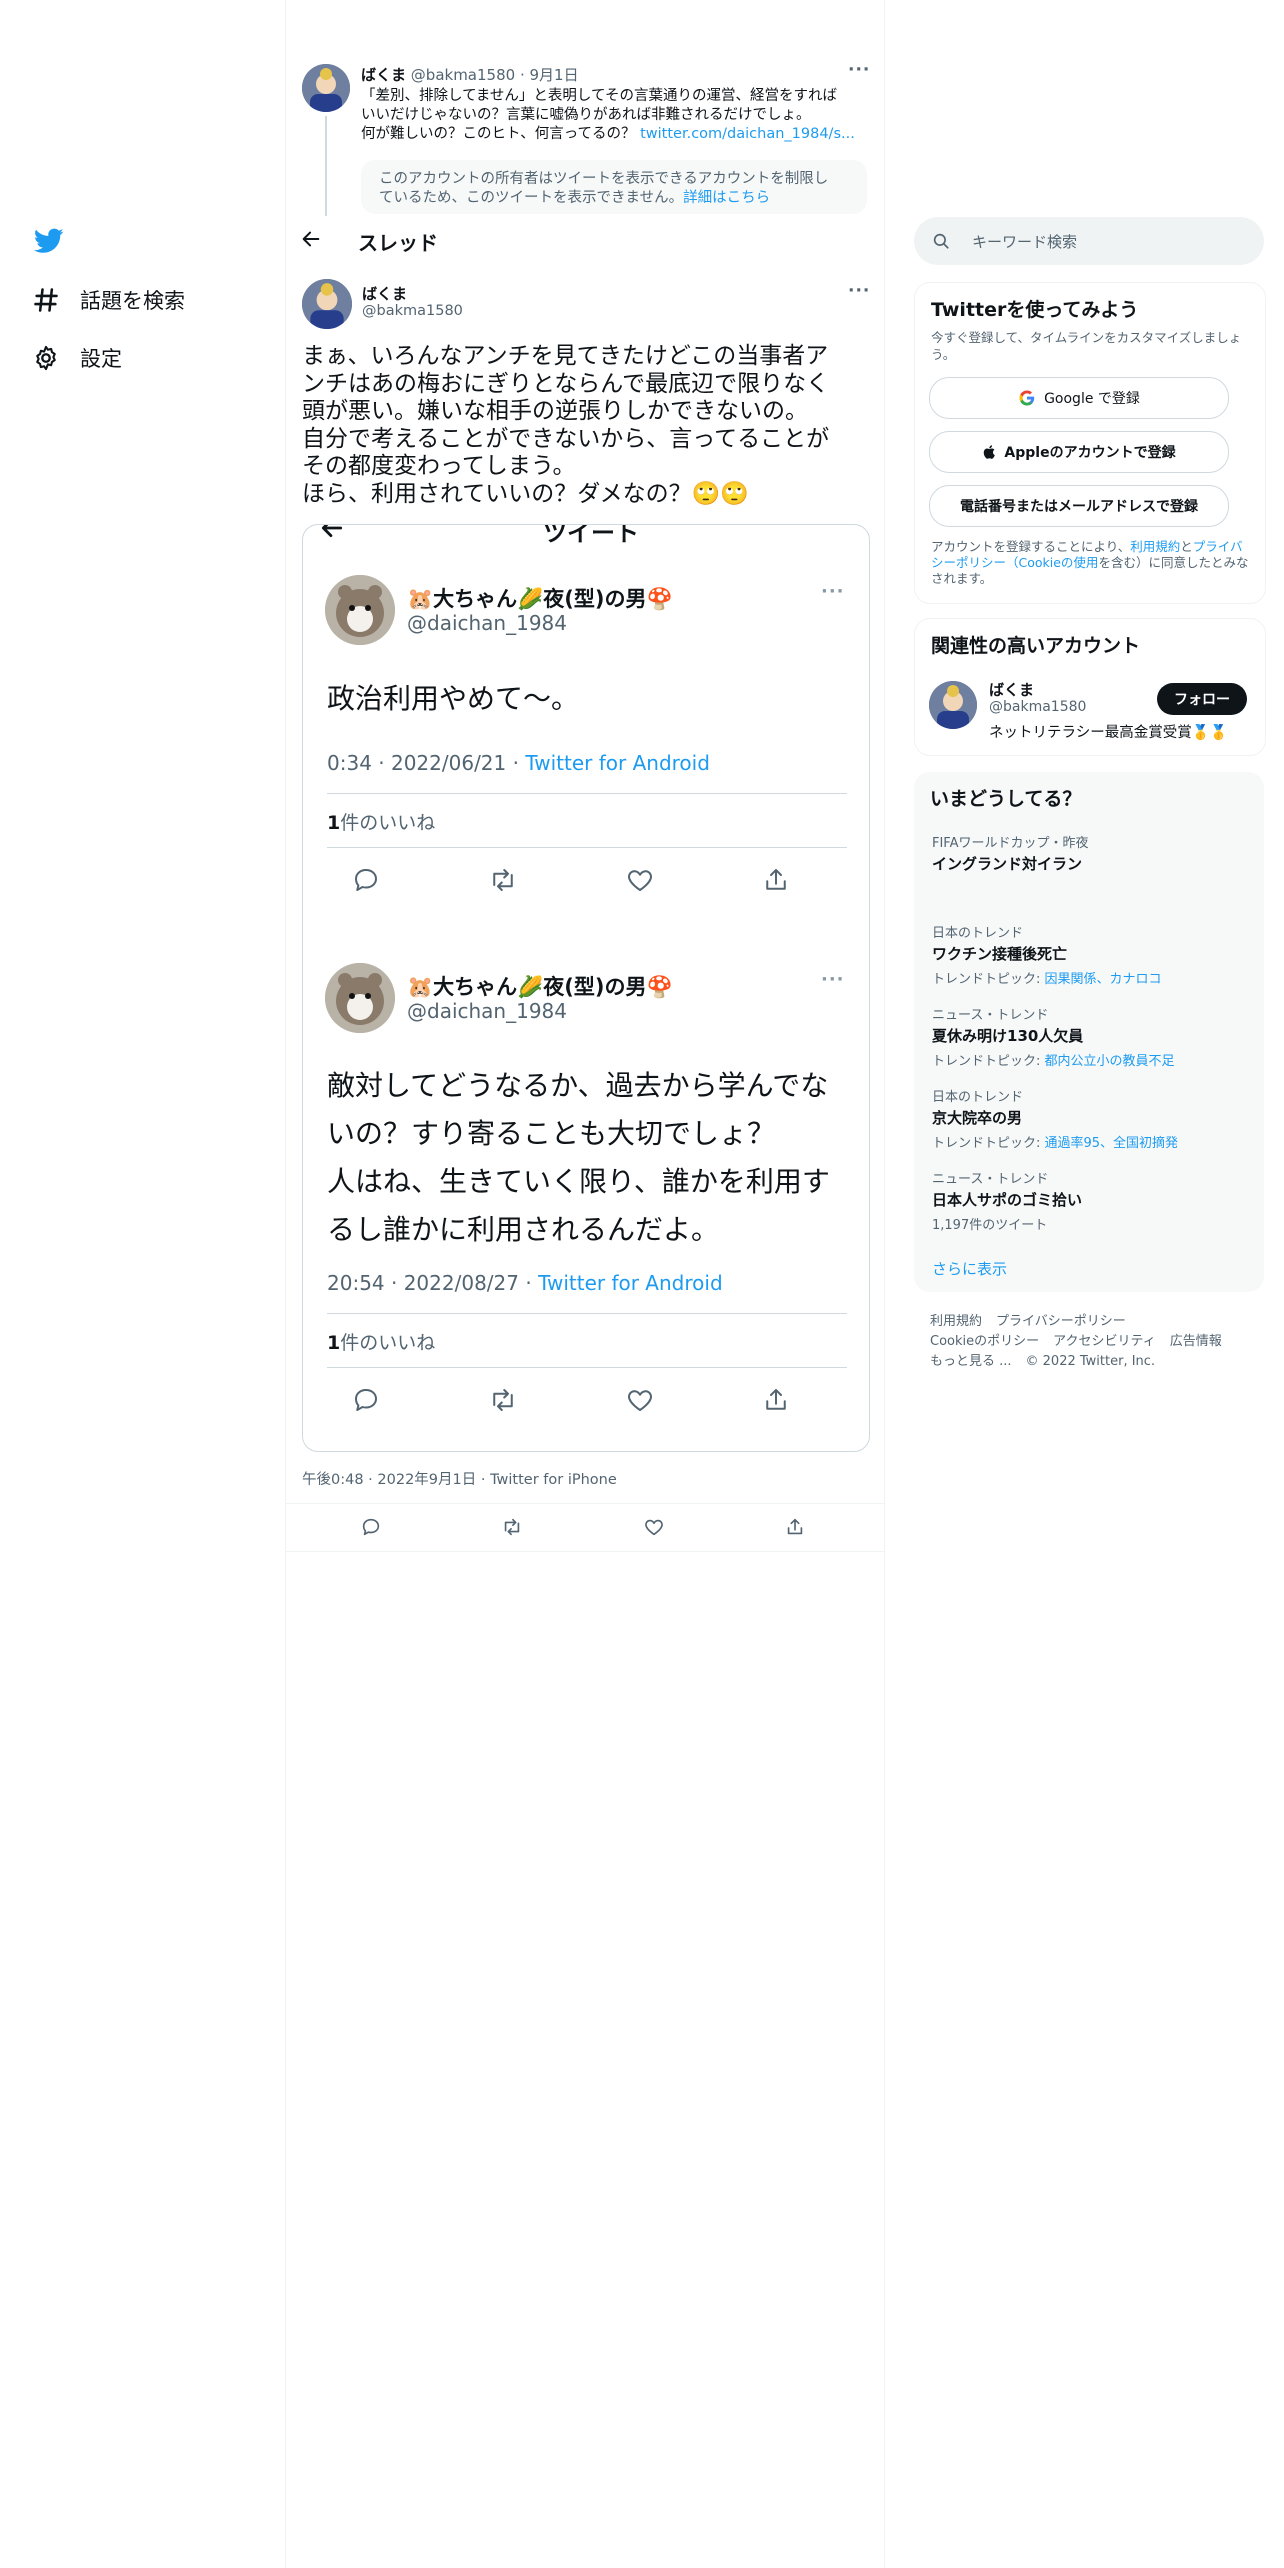  Describe the element at coordinates (326, 88) in the screenshot. I see `parent-avatar` at that location.